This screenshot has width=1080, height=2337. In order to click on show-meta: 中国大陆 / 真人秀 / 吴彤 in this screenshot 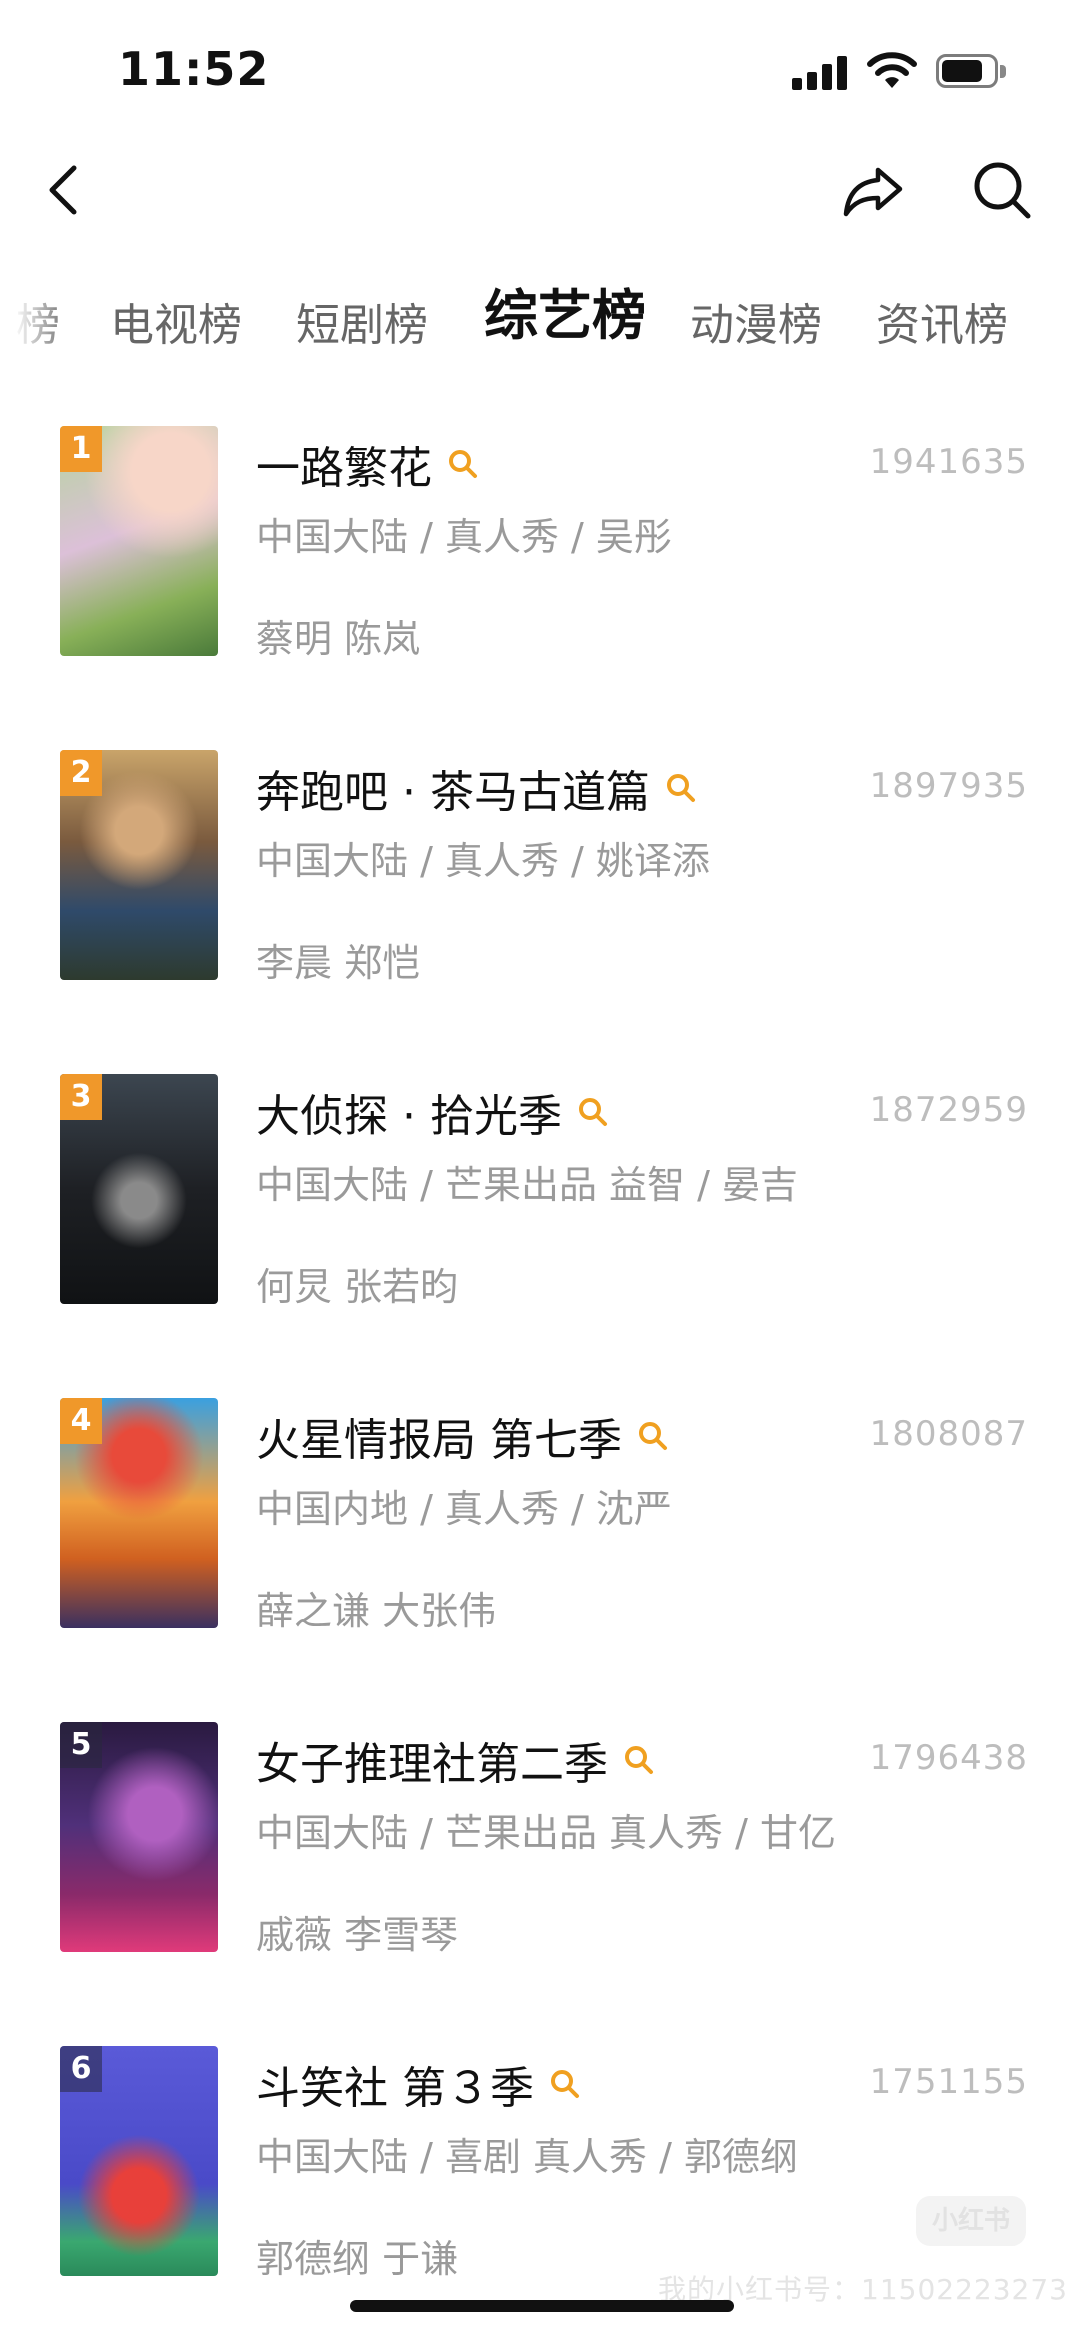, I will do `click(464, 537)`.